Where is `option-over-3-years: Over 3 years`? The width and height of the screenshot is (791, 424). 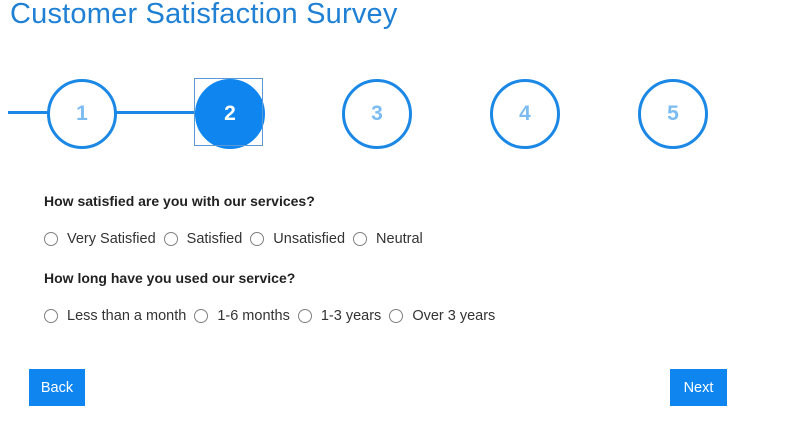
option-over-3-years: Over 3 years is located at coordinates (442, 316).